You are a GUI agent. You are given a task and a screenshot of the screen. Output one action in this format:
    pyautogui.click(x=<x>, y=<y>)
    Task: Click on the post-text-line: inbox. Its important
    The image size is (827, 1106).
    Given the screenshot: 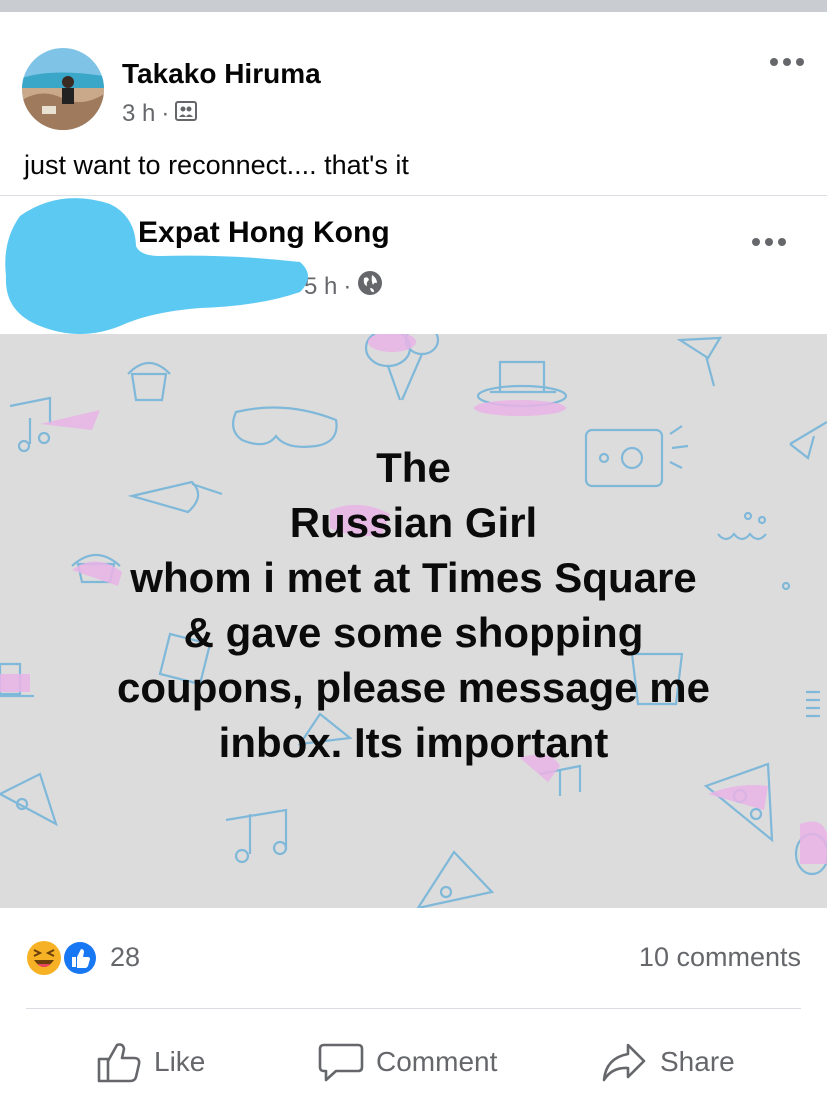 What is the action you would take?
    pyautogui.click(x=413, y=742)
    